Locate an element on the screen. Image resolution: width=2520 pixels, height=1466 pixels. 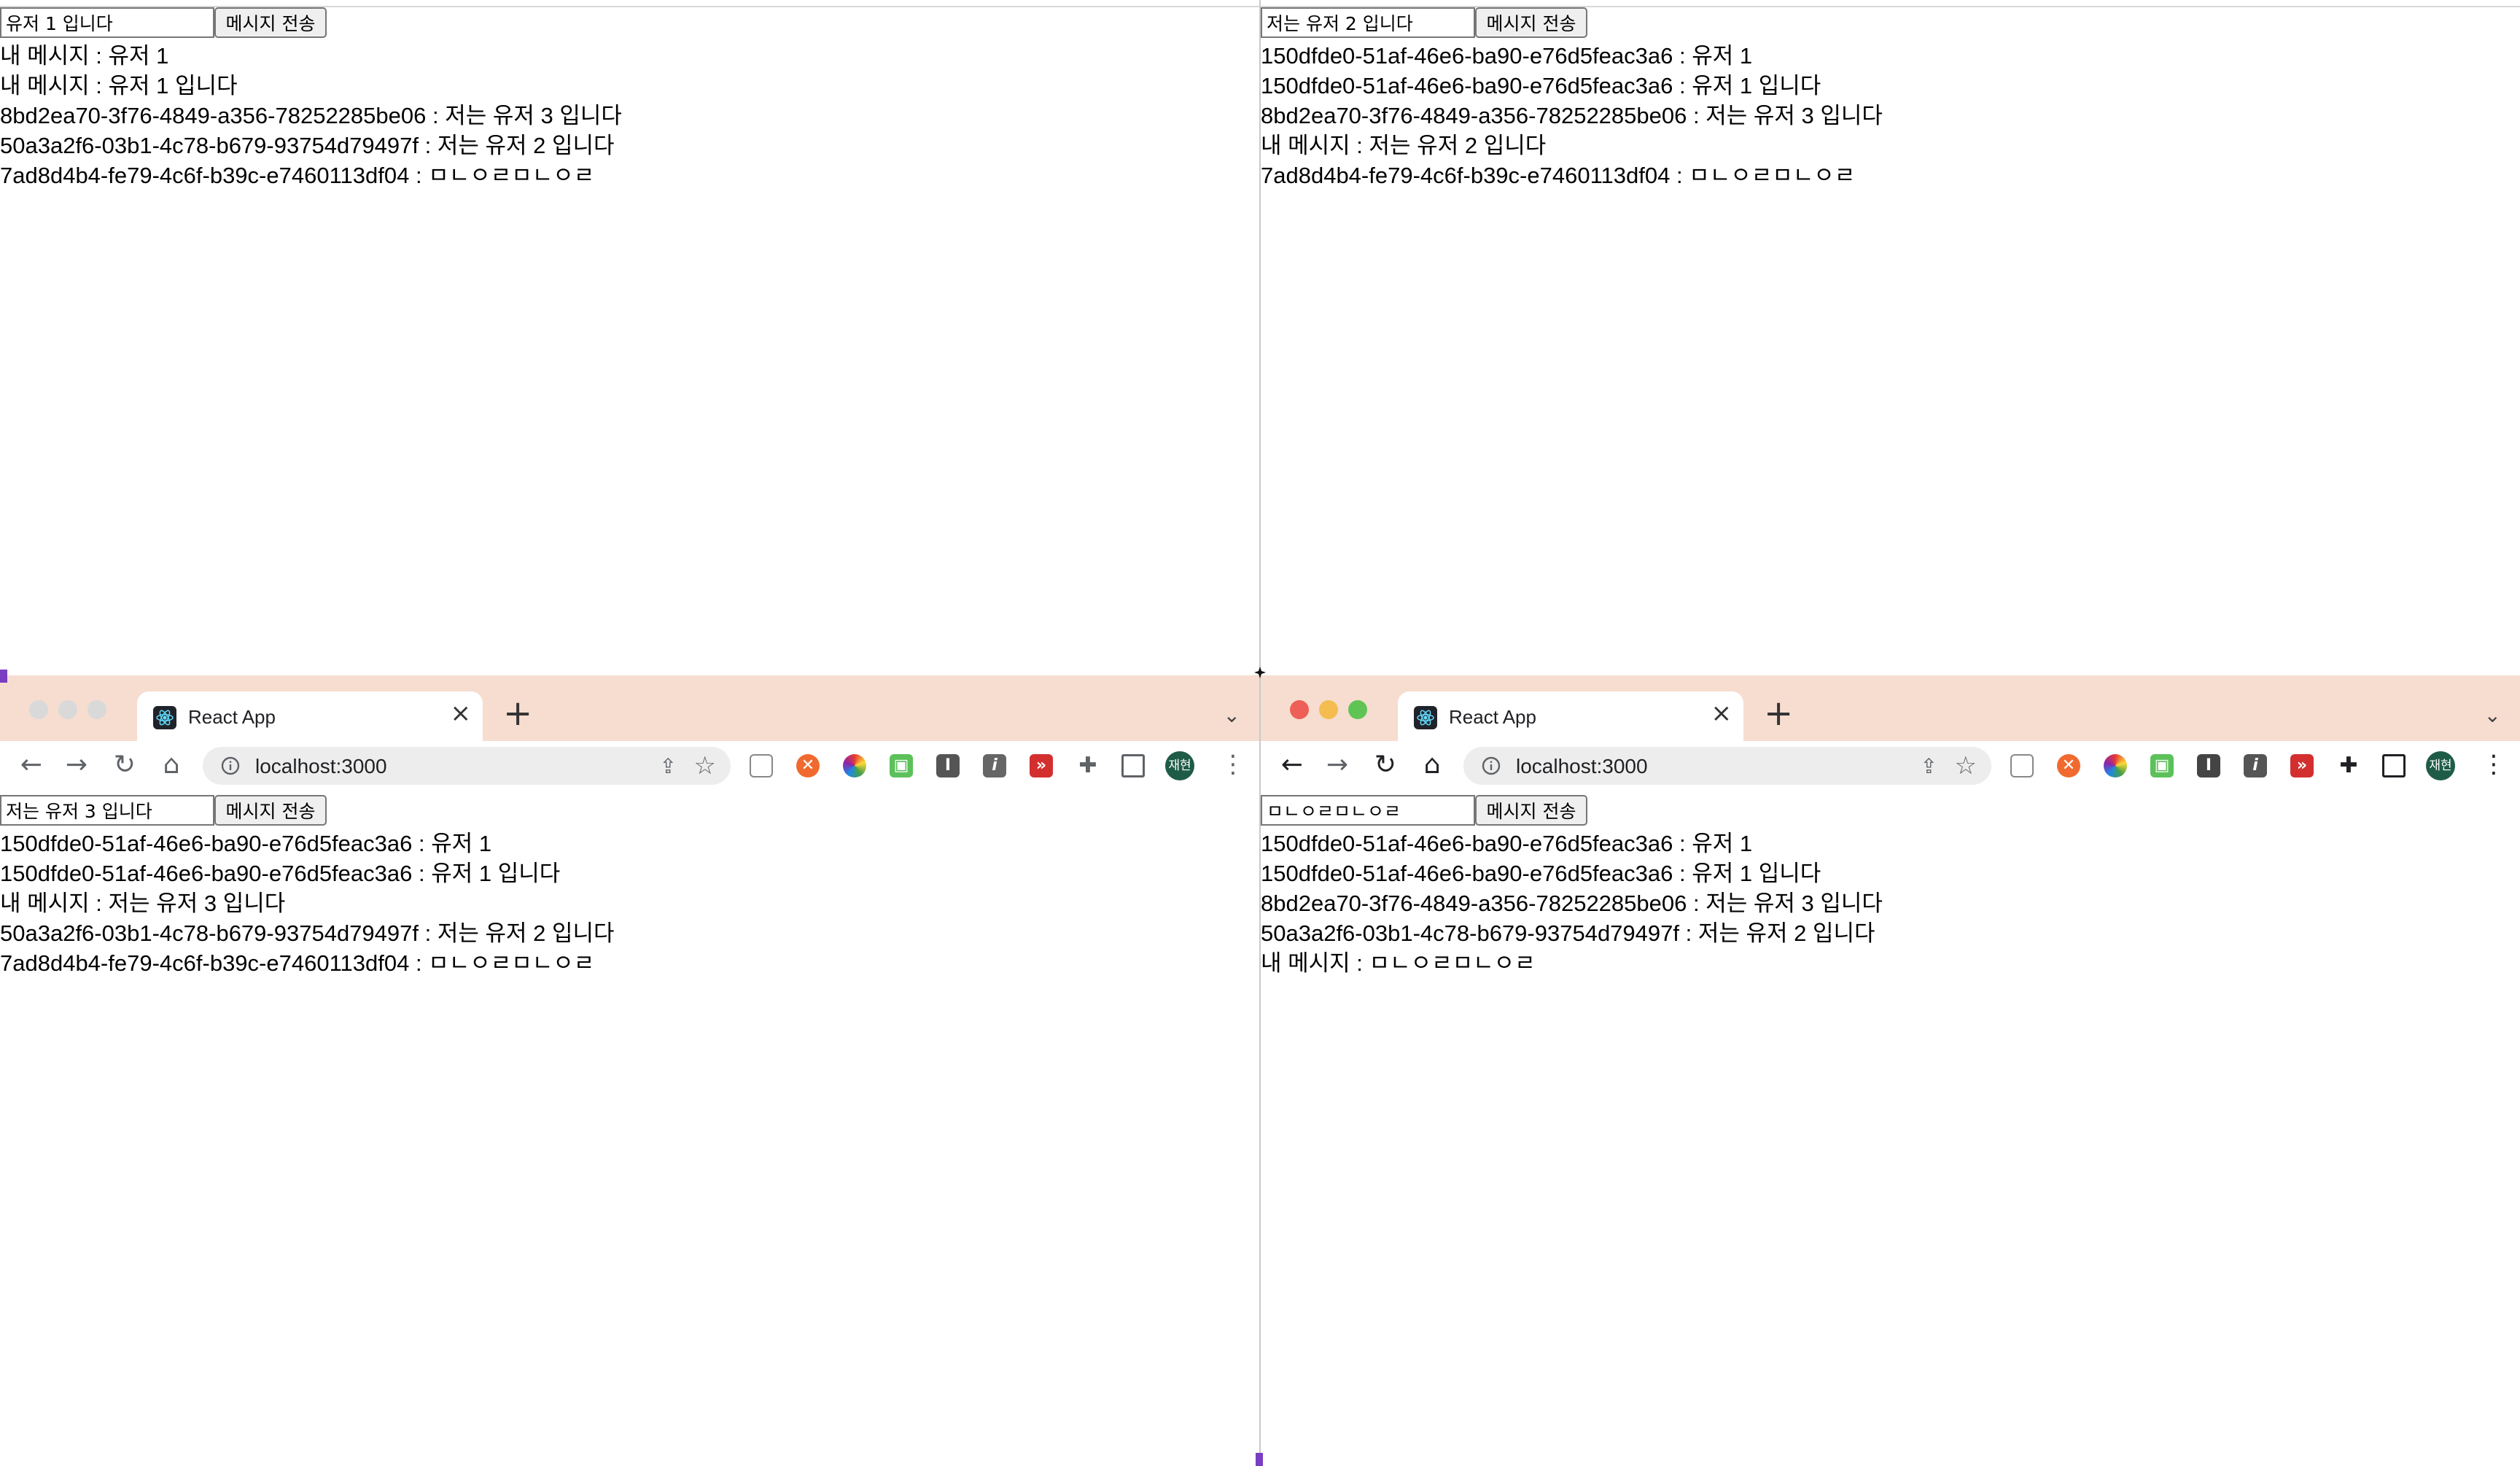
message-item: 내 메시지 : 유저 1 입니다 is located at coordinates (119, 86).